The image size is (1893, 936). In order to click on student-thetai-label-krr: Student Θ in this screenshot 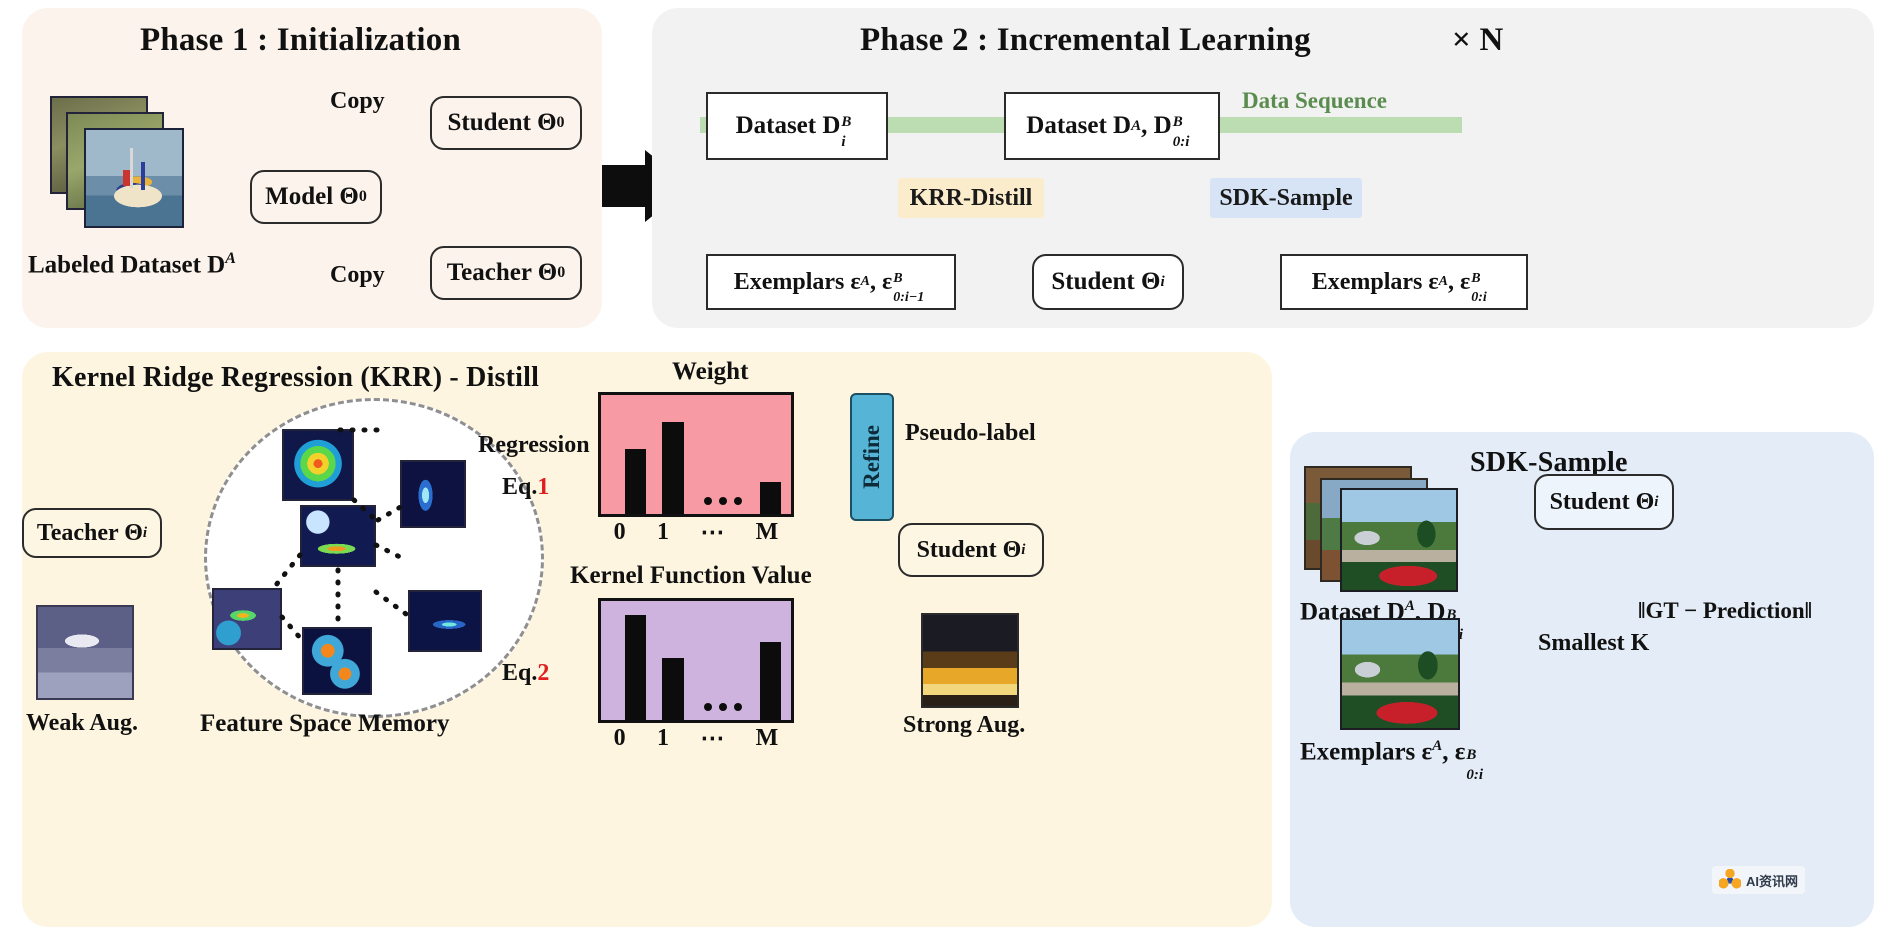, I will do `click(969, 549)`.